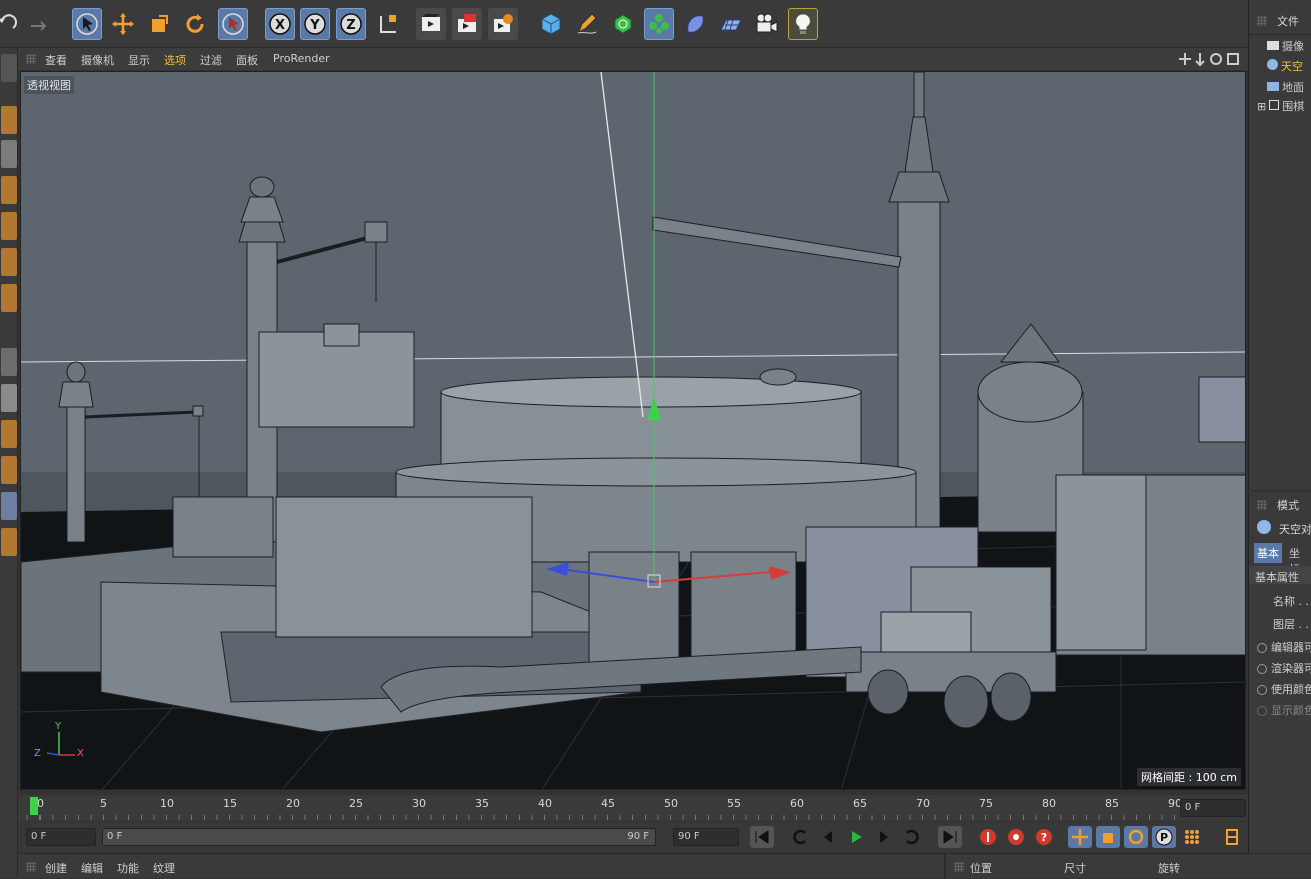  What do you see at coordinates (87, 24) in the screenshot?
I see `live-select-icon` at bounding box center [87, 24].